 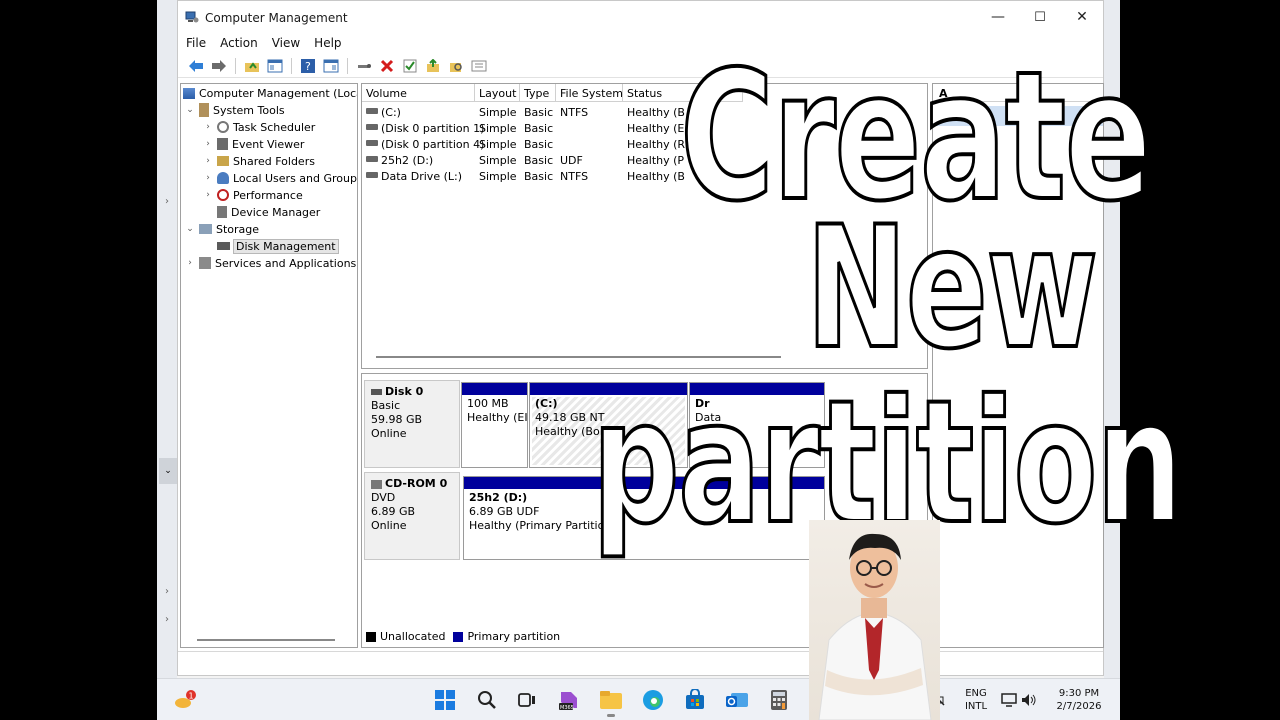 I want to click on tree-services: › Services and Applications, so click(x=270, y=263).